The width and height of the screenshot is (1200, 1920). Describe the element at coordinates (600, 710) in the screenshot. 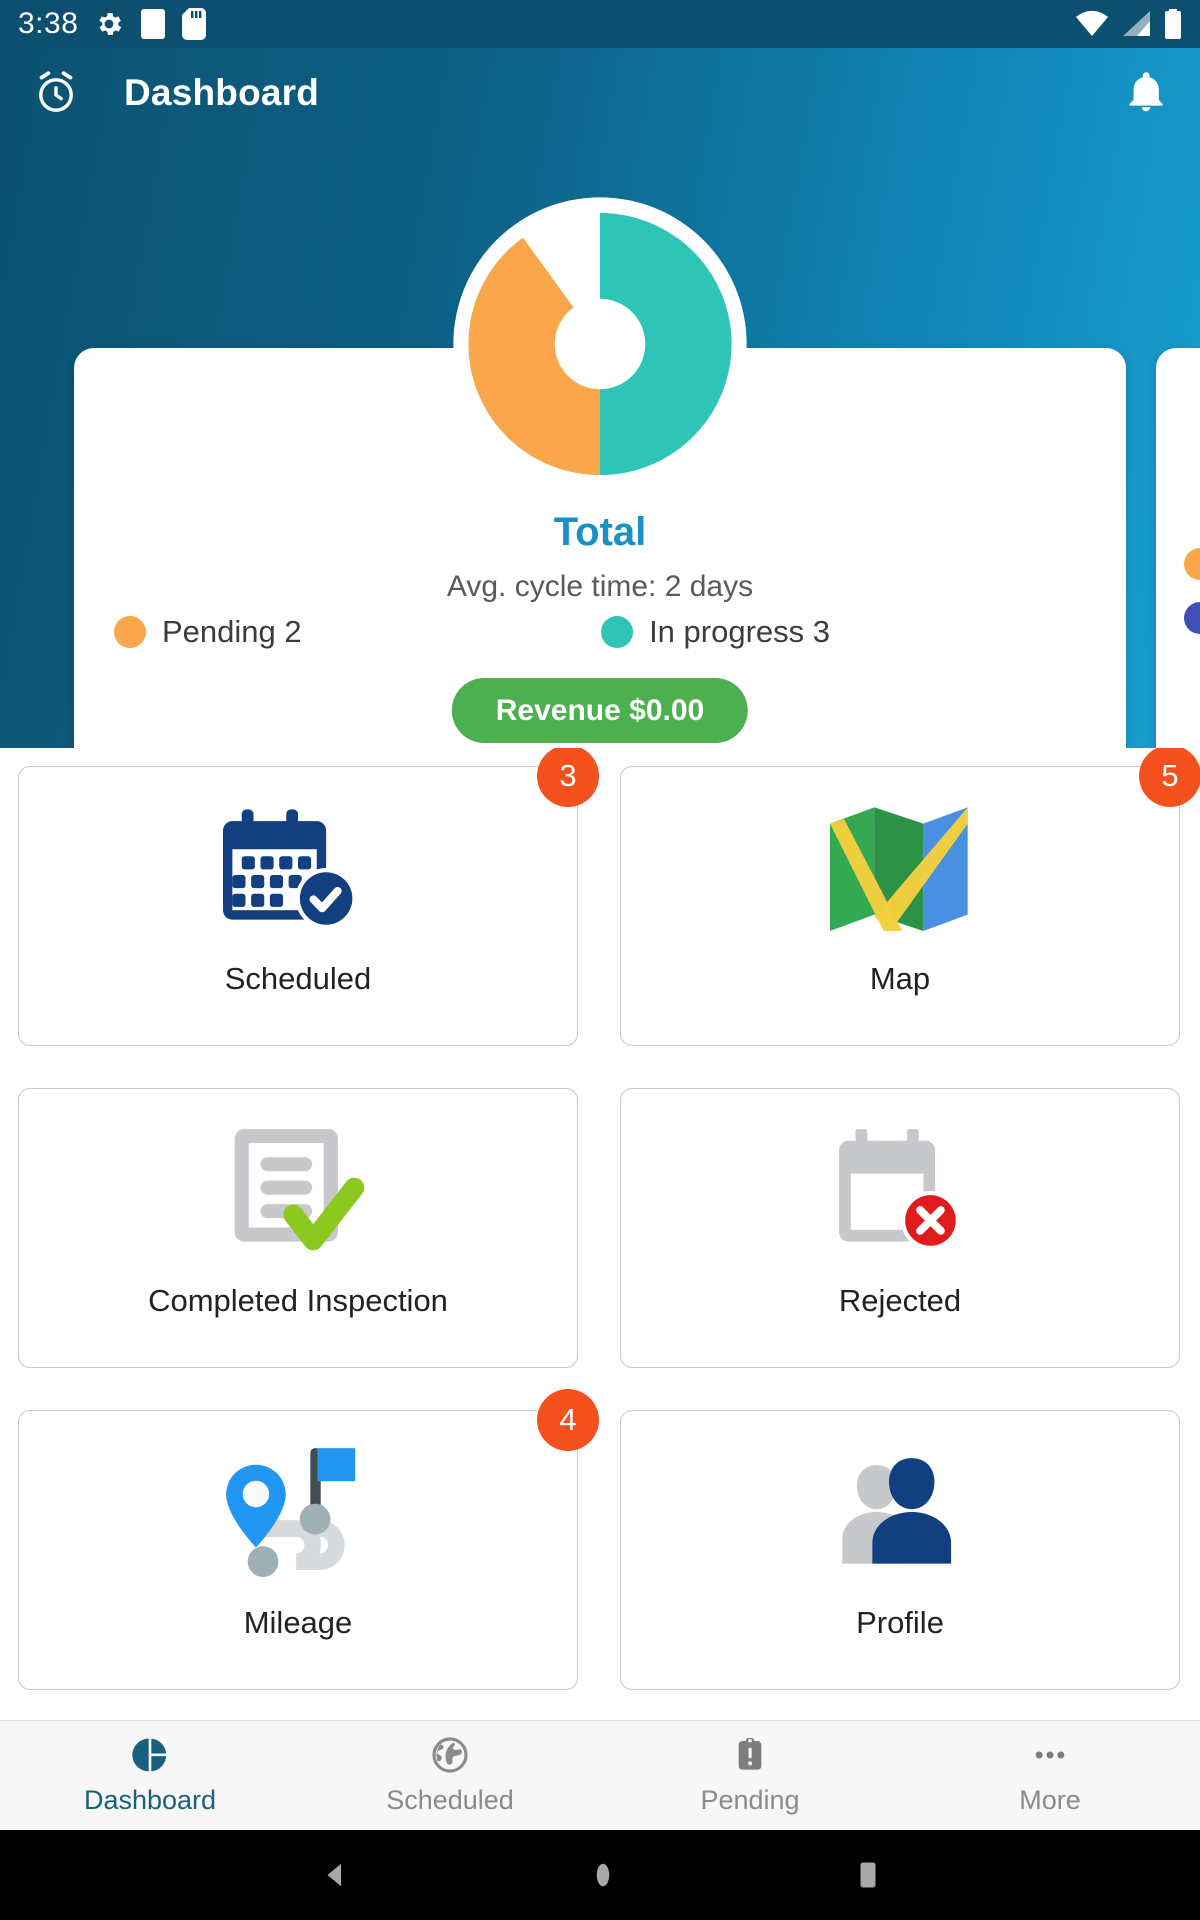

I see `revenue-button: Revenue $0.00` at that location.